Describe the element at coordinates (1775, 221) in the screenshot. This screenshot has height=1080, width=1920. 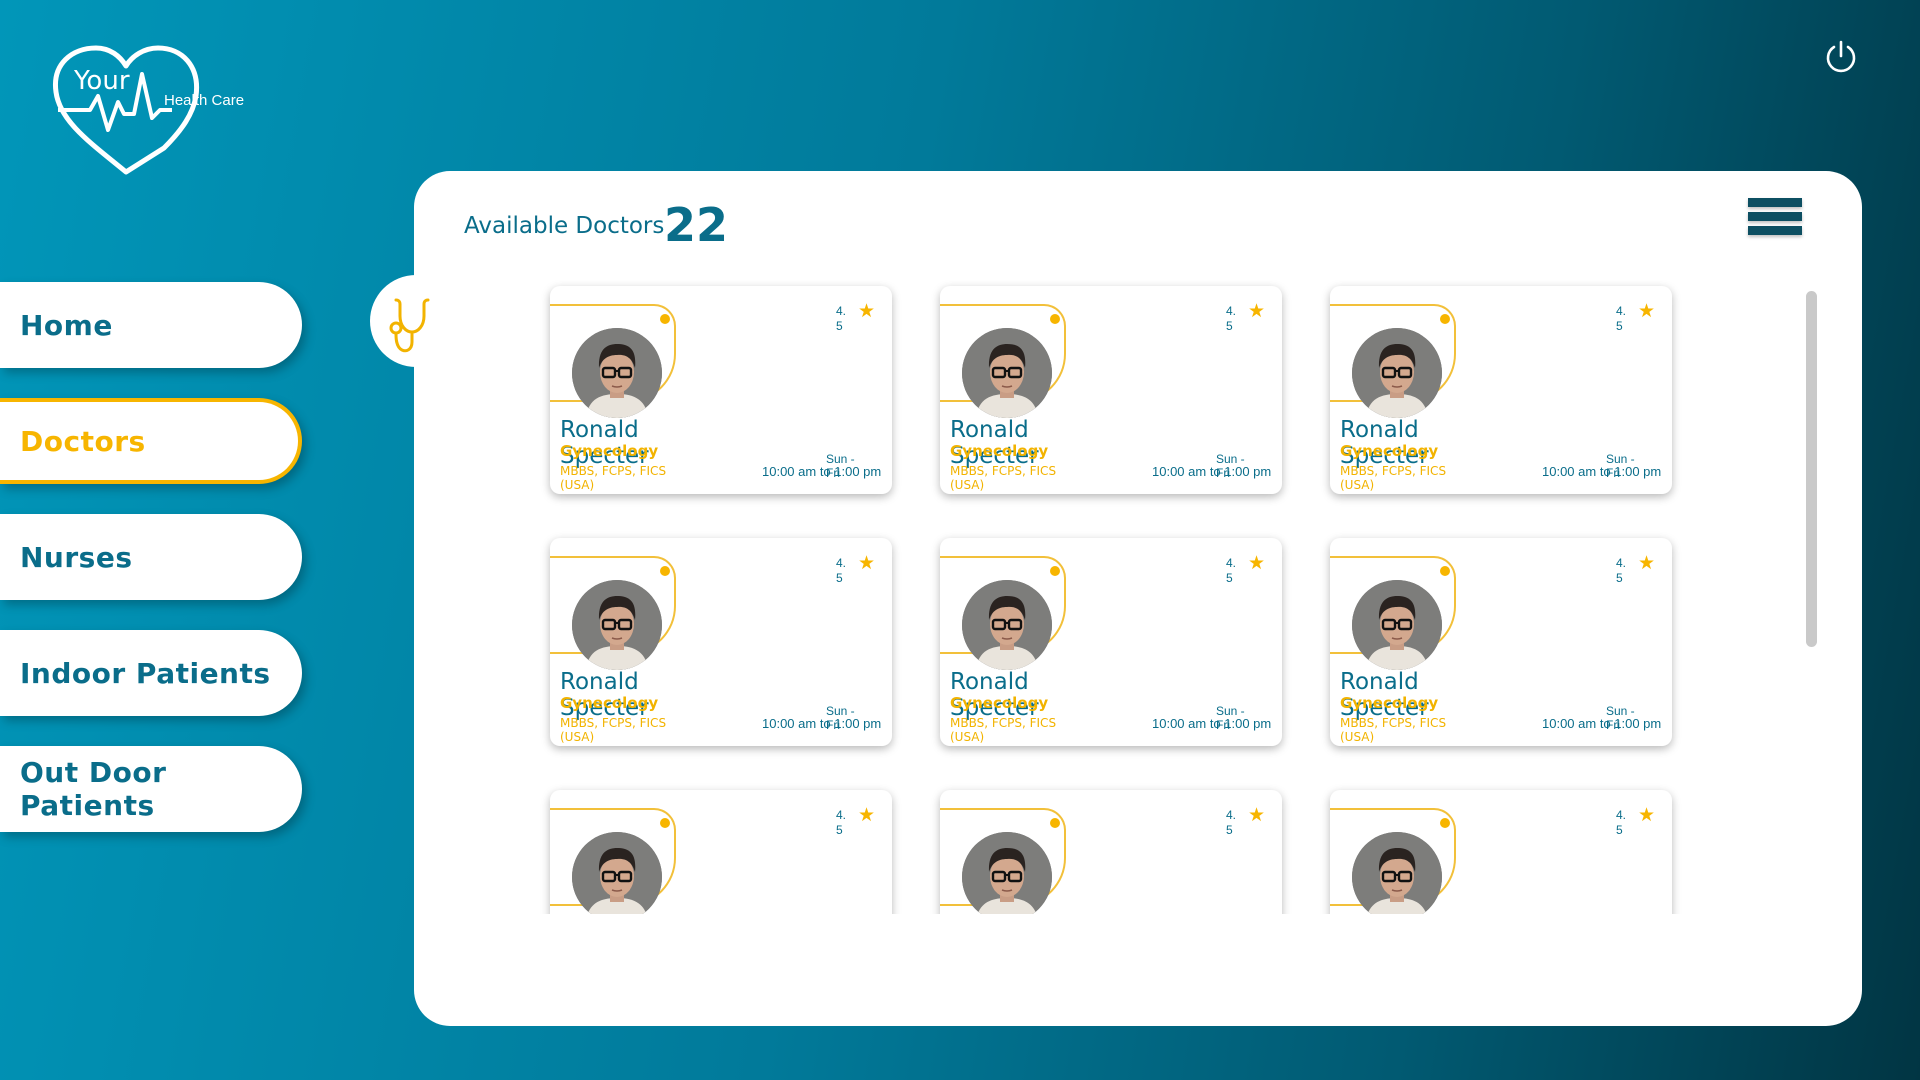
I see `hamburger-menu-icon` at that location.